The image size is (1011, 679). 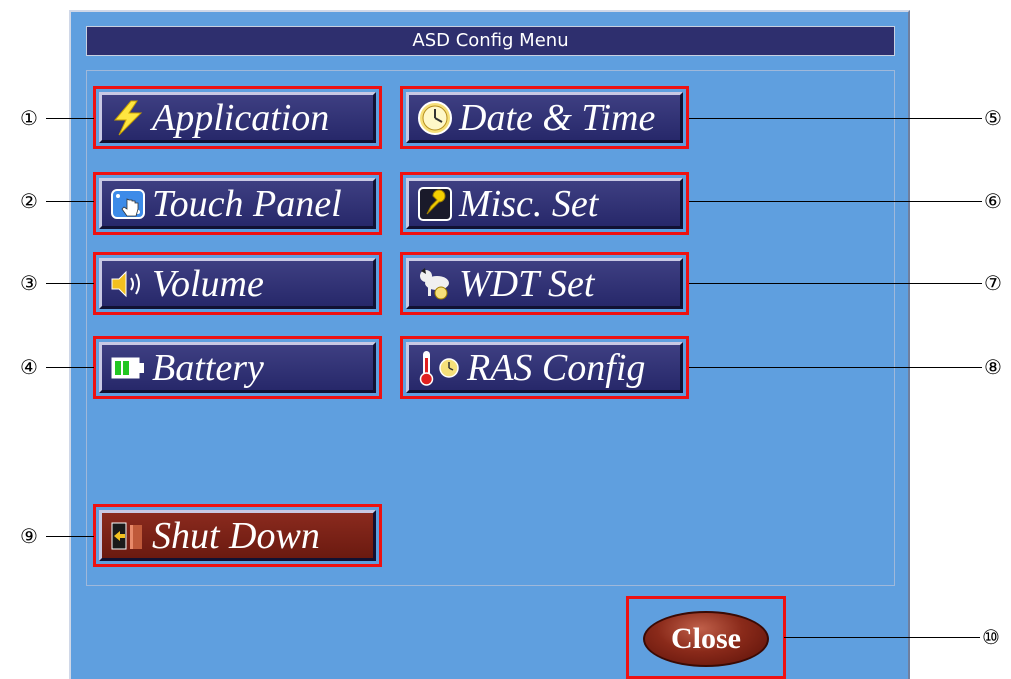 What do you see at coordinates (128, 368) in the screenshot?
I see `battery-icon` at bounding box center [128, 368].